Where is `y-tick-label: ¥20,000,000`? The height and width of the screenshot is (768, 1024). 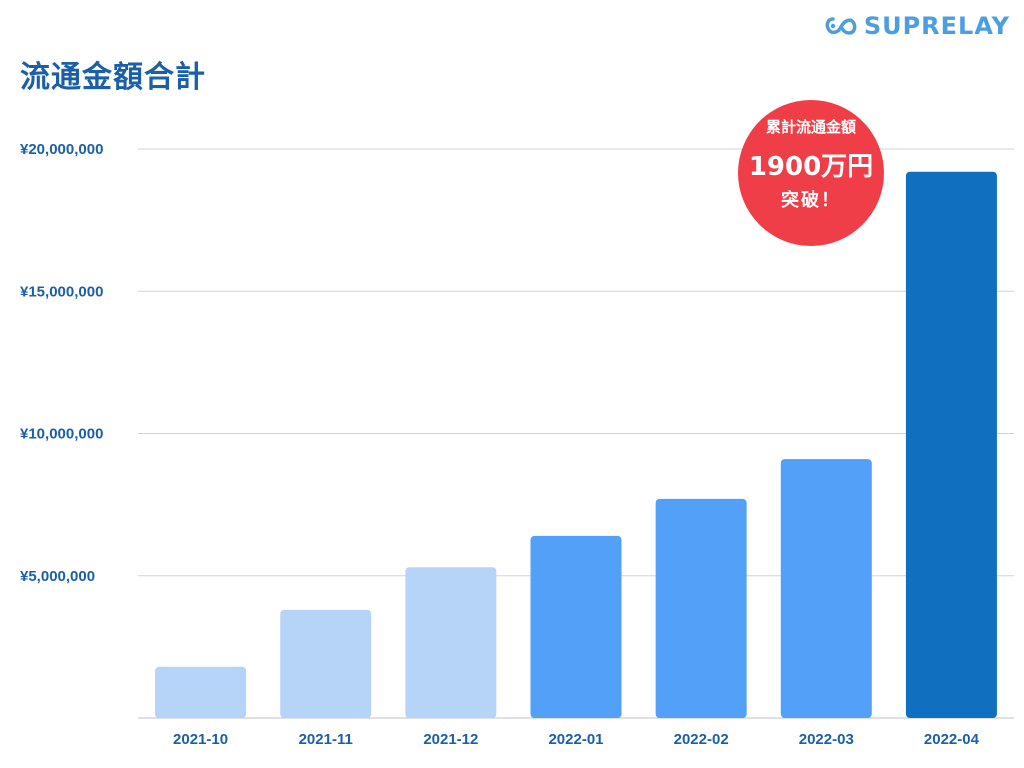
y-tick-label: ¥20,000,000 is located at coordinates (61, 149).